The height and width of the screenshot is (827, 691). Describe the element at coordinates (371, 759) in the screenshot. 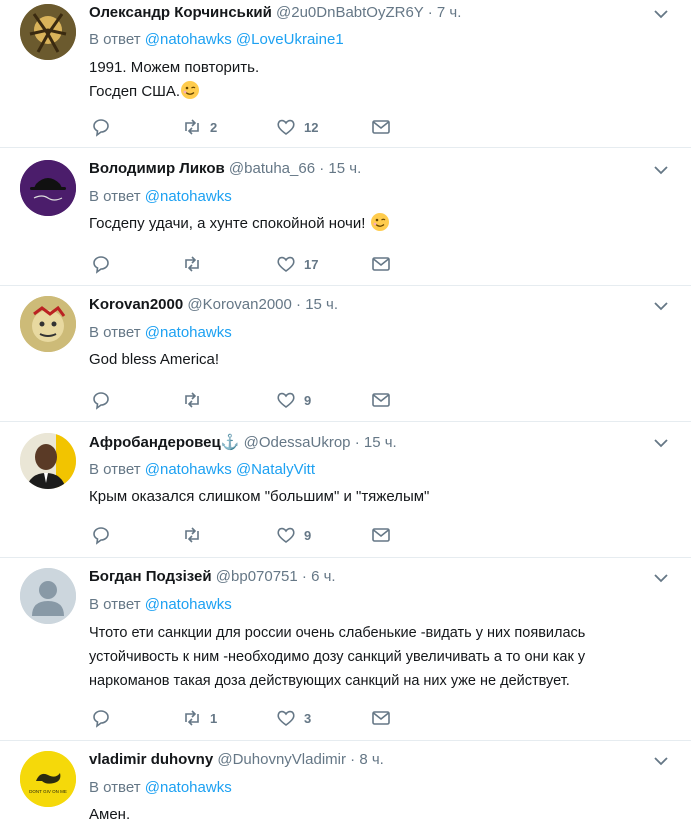

I see `timestamp: 8 ч.` at that location.